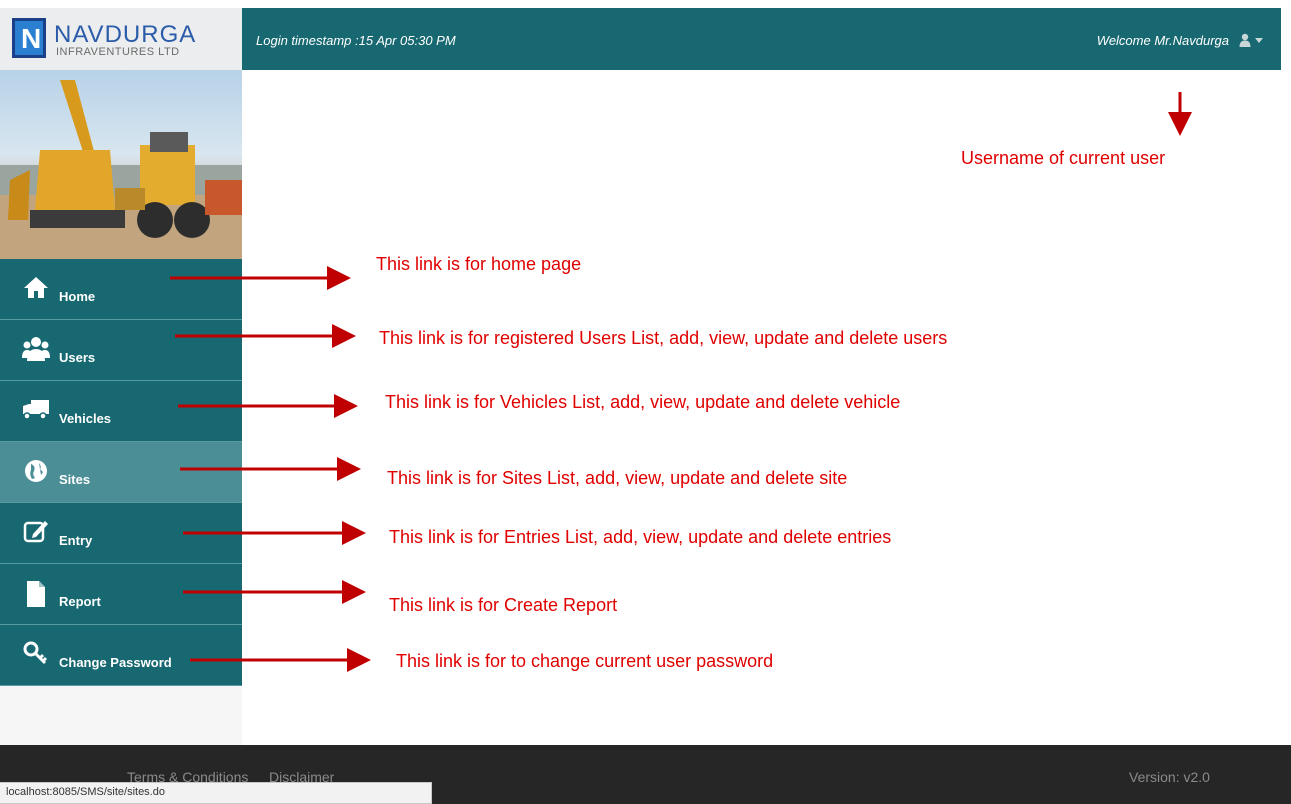 Image resolution: width=1291 pixels, height=804 pixels. I want to click on annotation-home: This link is for home page, so click(479, 264).